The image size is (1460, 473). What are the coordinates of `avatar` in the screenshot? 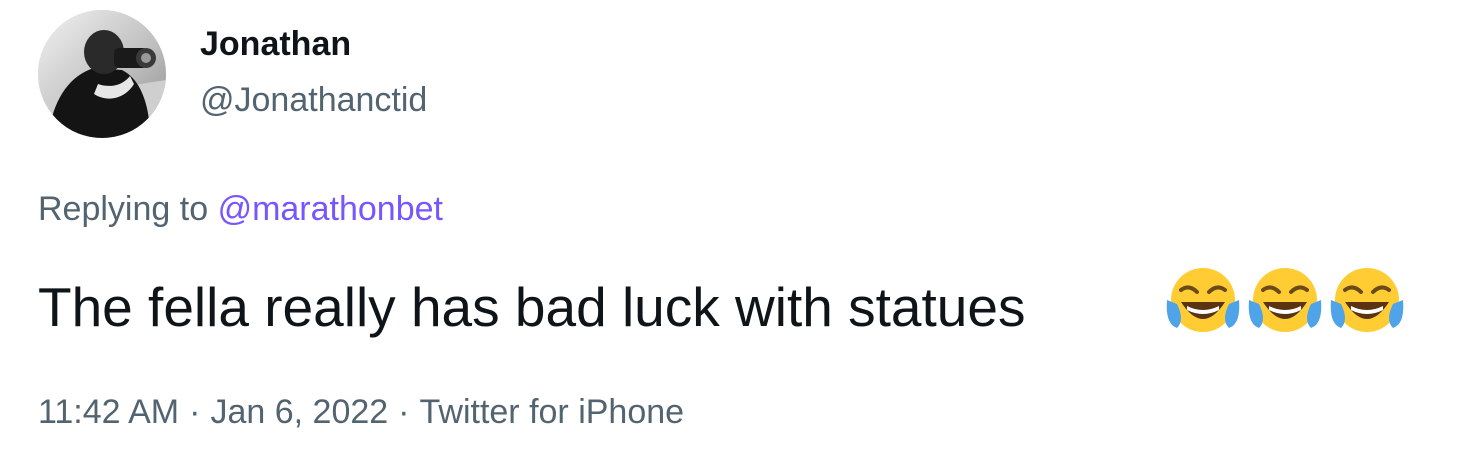 It's located at (102, 74).